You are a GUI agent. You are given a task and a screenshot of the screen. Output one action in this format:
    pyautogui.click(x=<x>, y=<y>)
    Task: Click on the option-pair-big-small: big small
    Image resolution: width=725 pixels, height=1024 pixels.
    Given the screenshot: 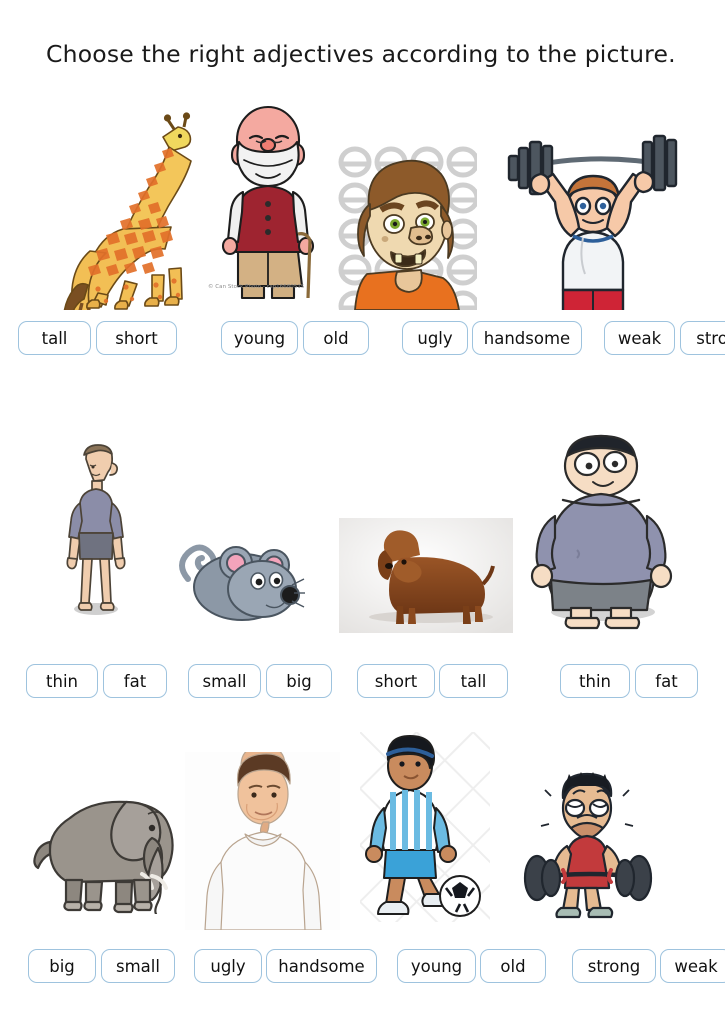 What is the action you would take?
    pyautogui.click(x=101, y=966)
    